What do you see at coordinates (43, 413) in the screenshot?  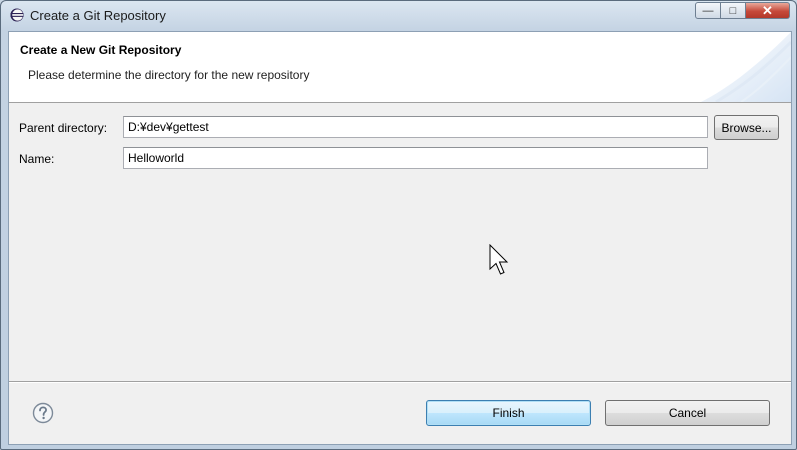 I see `help-icon` at bounding box center [43, 413].